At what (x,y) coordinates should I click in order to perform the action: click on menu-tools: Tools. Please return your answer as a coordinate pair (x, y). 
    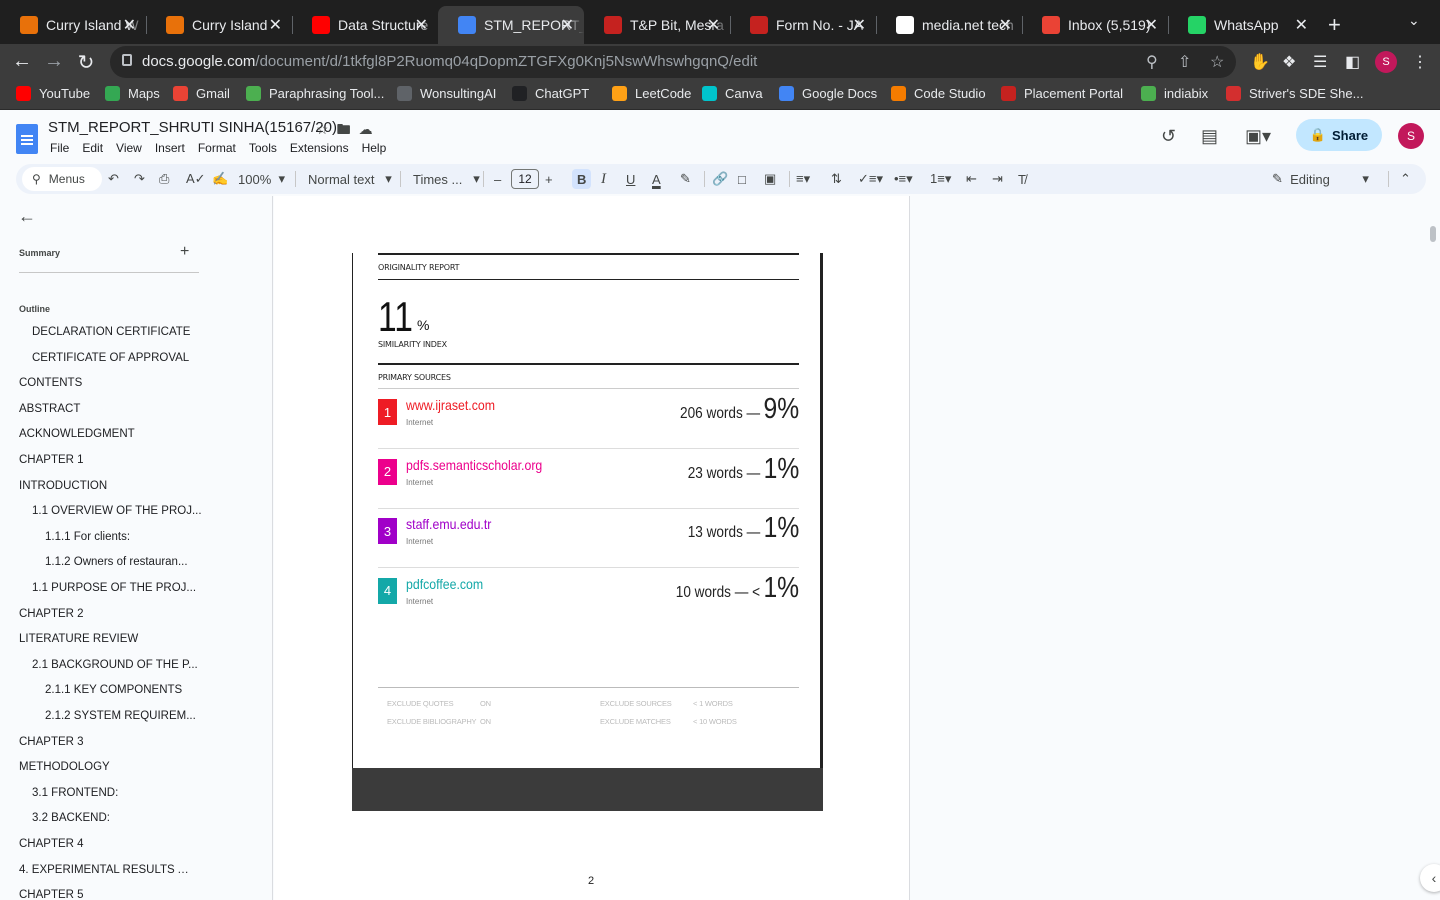
    Looking at the image, I should click on (263, 148).